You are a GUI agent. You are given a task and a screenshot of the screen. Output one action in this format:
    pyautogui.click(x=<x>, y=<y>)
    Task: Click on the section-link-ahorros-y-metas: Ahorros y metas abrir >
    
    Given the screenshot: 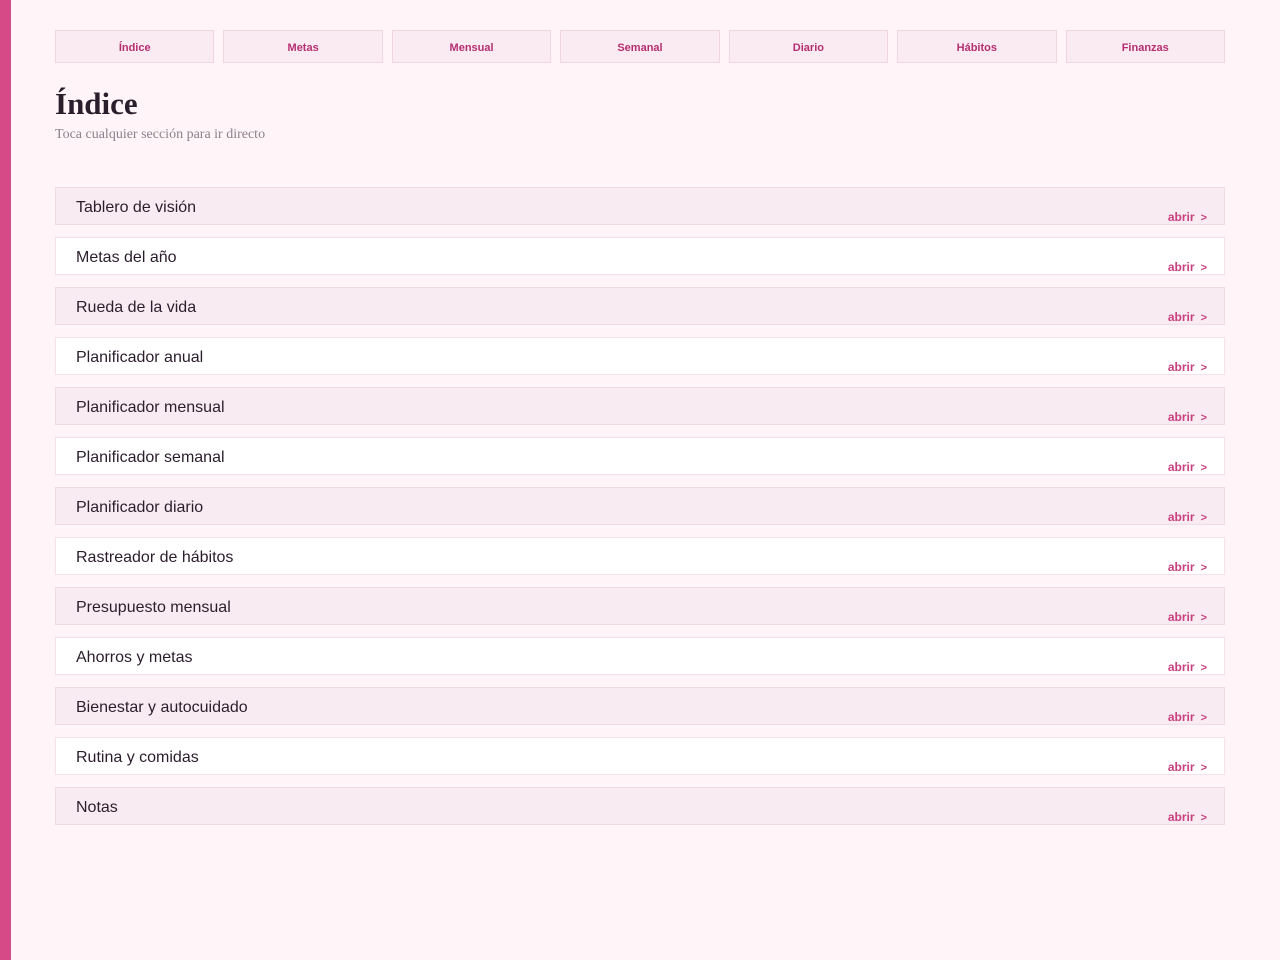 What is the action you would take?
    pyautogui.click(x=640, y=656)
    